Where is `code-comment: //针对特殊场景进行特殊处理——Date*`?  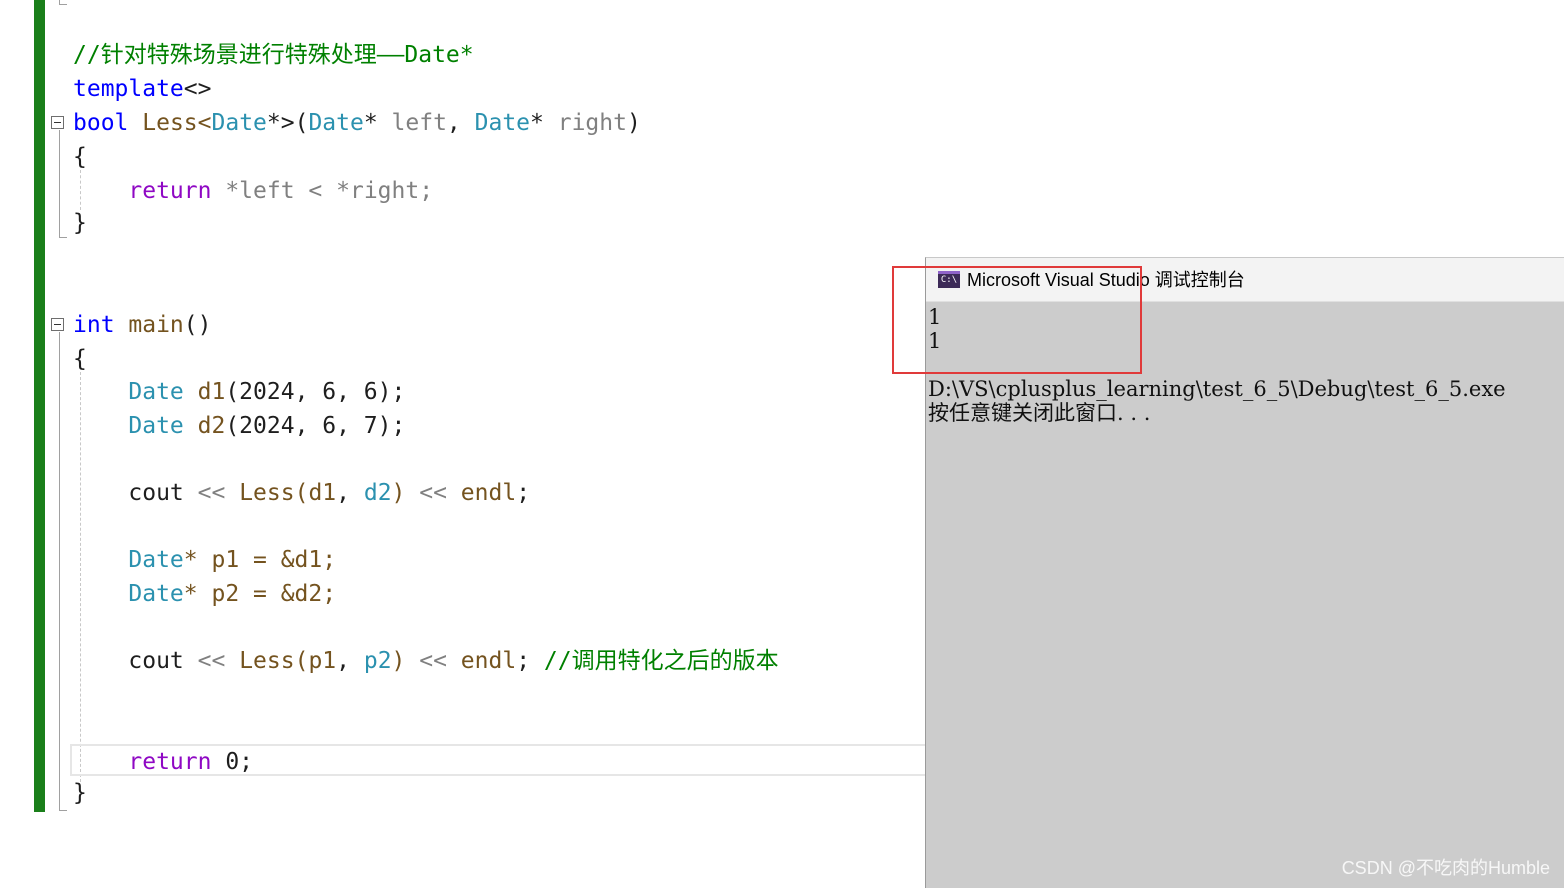 code-comment: //针对特殊场景进行特殊处理——Date* is located at coordinates (273, 55).